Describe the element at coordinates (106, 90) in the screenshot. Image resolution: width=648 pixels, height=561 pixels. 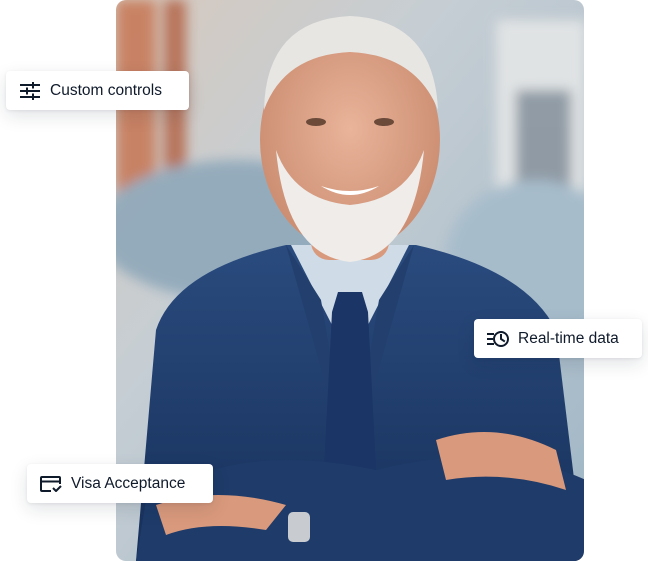
I see `custom-controls-label: Custom controls` at that location.